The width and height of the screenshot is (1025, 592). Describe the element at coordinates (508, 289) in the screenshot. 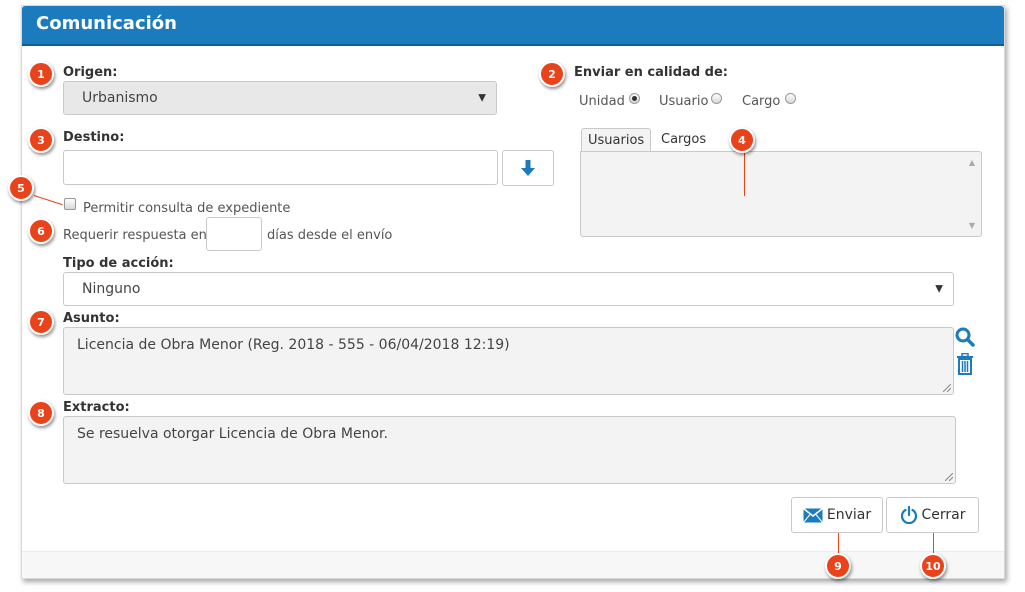

I see `tipo-accion-select: Ninguno ▼` at that location.